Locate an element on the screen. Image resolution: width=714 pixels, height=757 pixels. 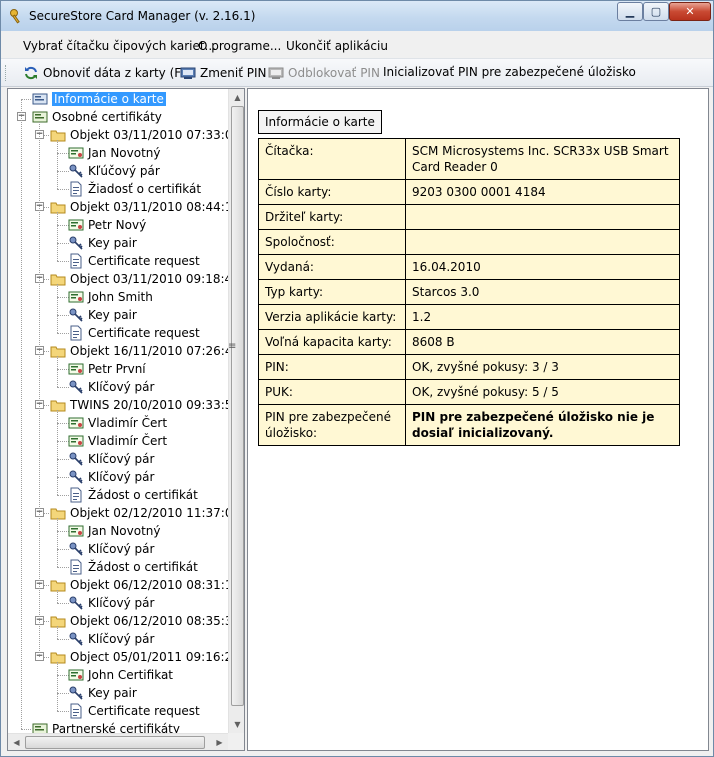
tree-node-label: Žádost o certifikát is located at coordinates (143, 495).